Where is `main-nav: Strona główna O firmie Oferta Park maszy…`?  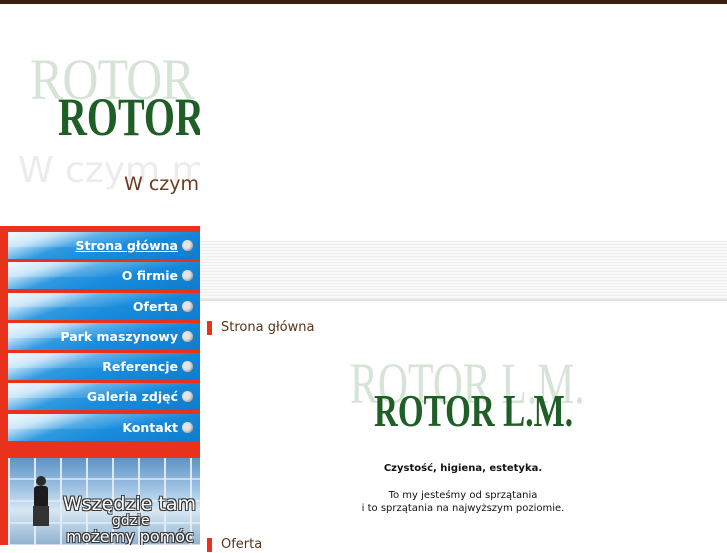 main-nav: Strona główna O firmie Oferta Park maszy… is located at coordinates (104, 338).